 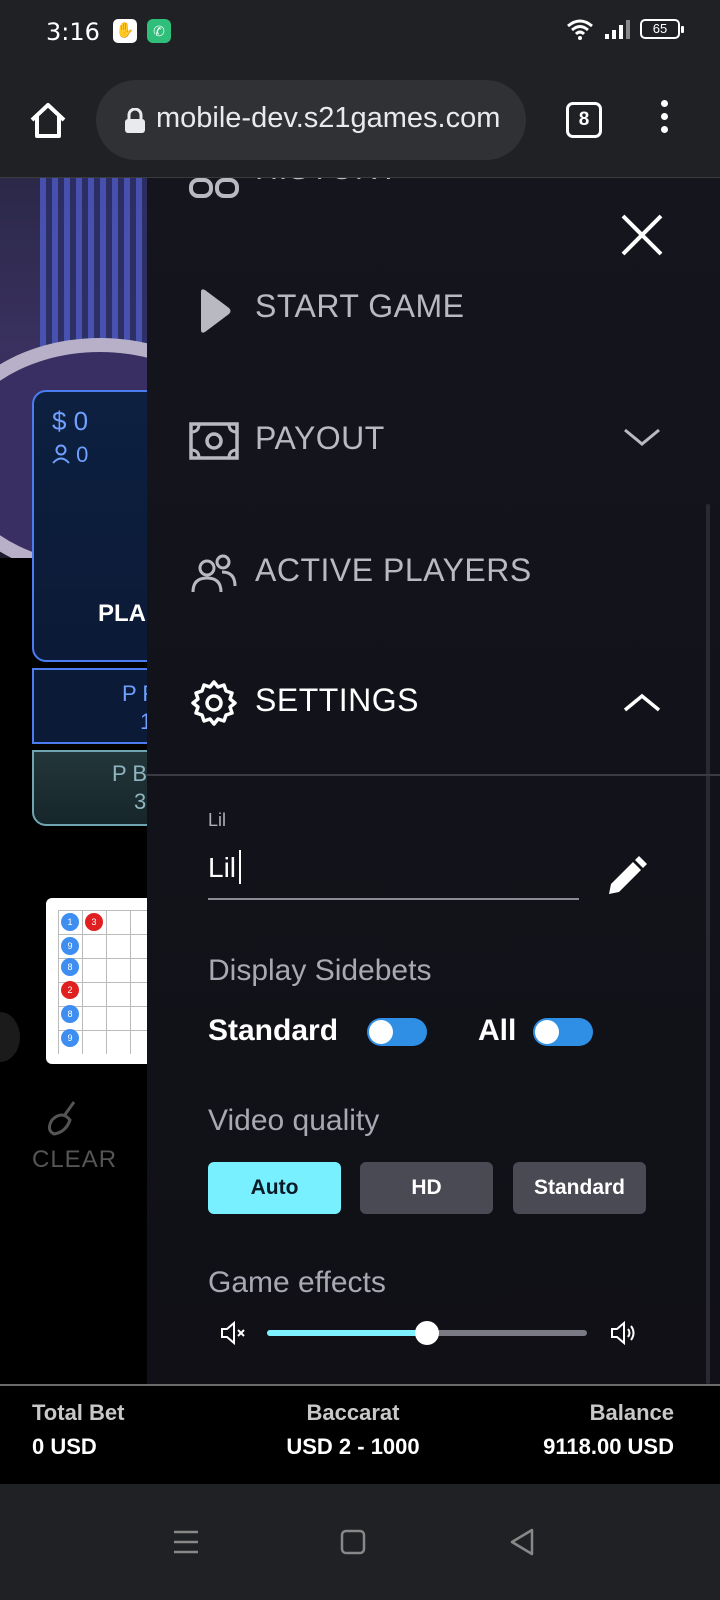 I want to click on menu-label-start-game: START GAME, so click(x=360, y=306).